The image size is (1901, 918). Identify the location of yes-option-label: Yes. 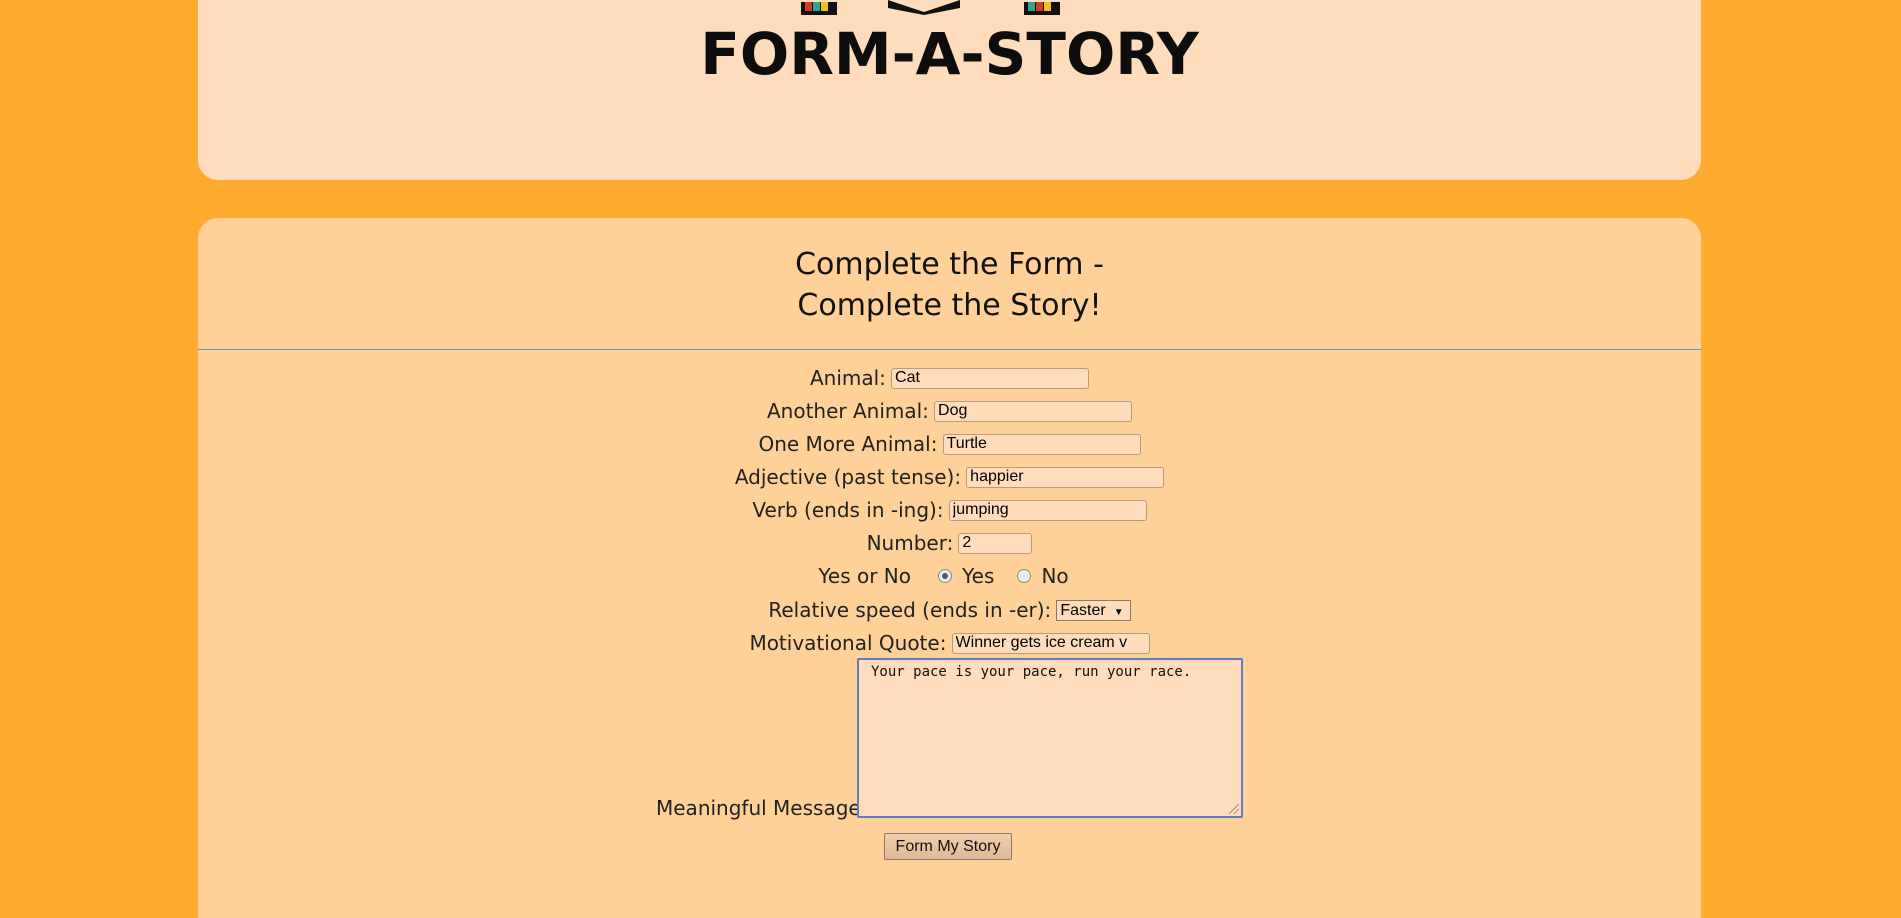
(978, 576).